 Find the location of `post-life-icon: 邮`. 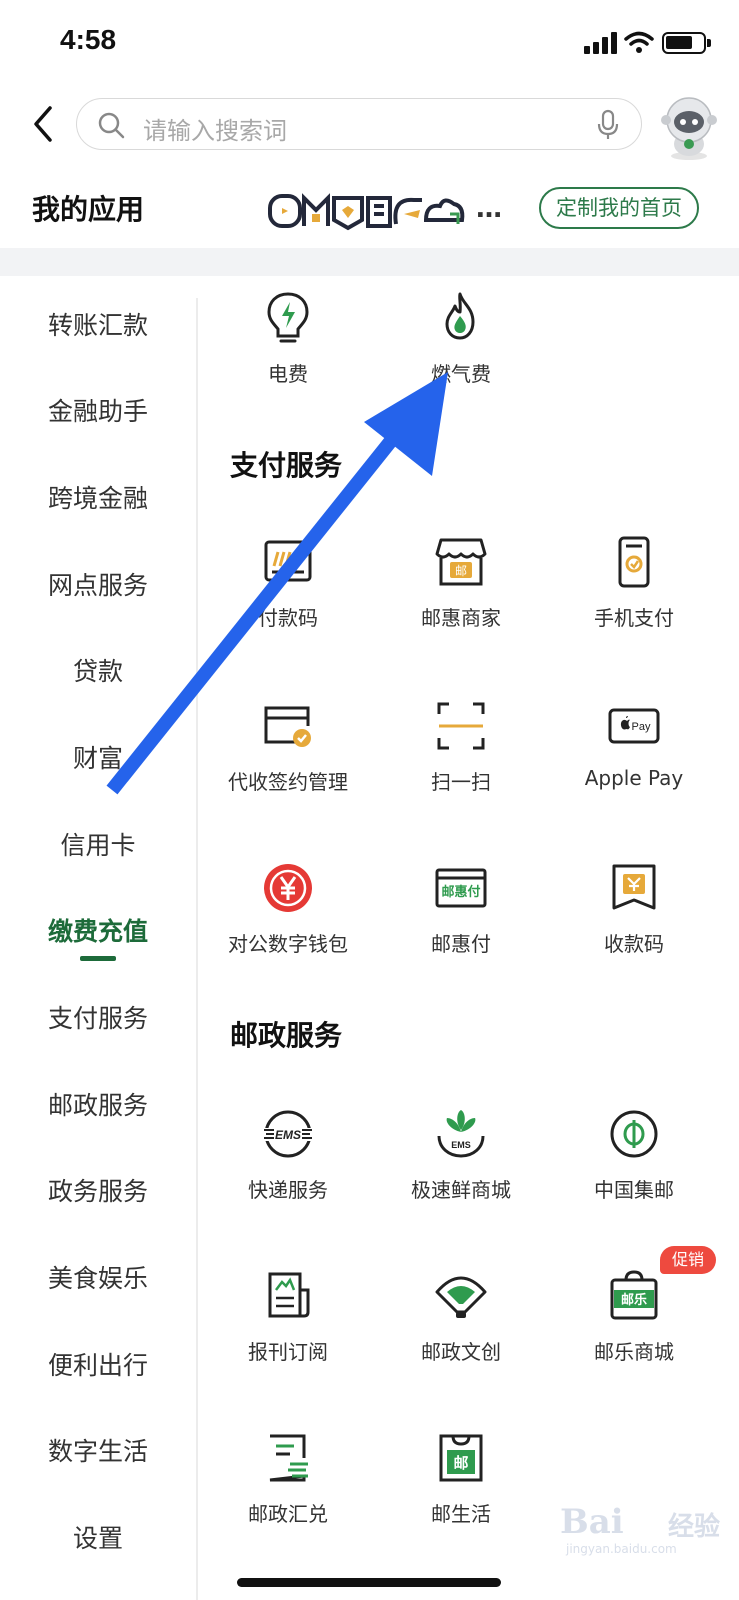

post-life-icon: 邮 is located at coordinates (461, 1458).